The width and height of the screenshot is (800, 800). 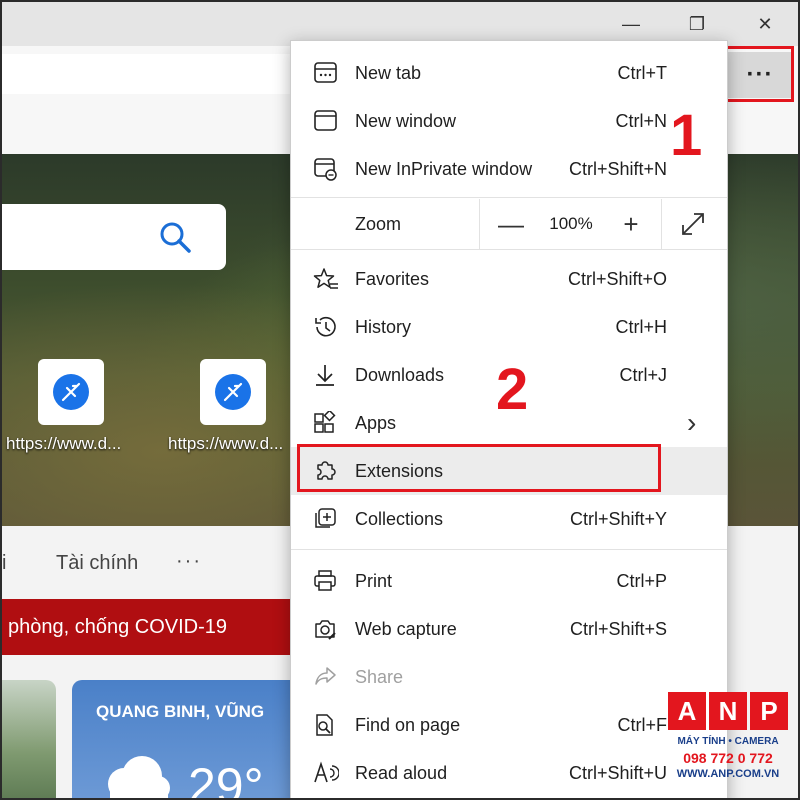 What do you see at coordinates (641, 327) in the screenshot?
I see `shortcut-label: Ctrl+H` at bounding box center [641, 327].